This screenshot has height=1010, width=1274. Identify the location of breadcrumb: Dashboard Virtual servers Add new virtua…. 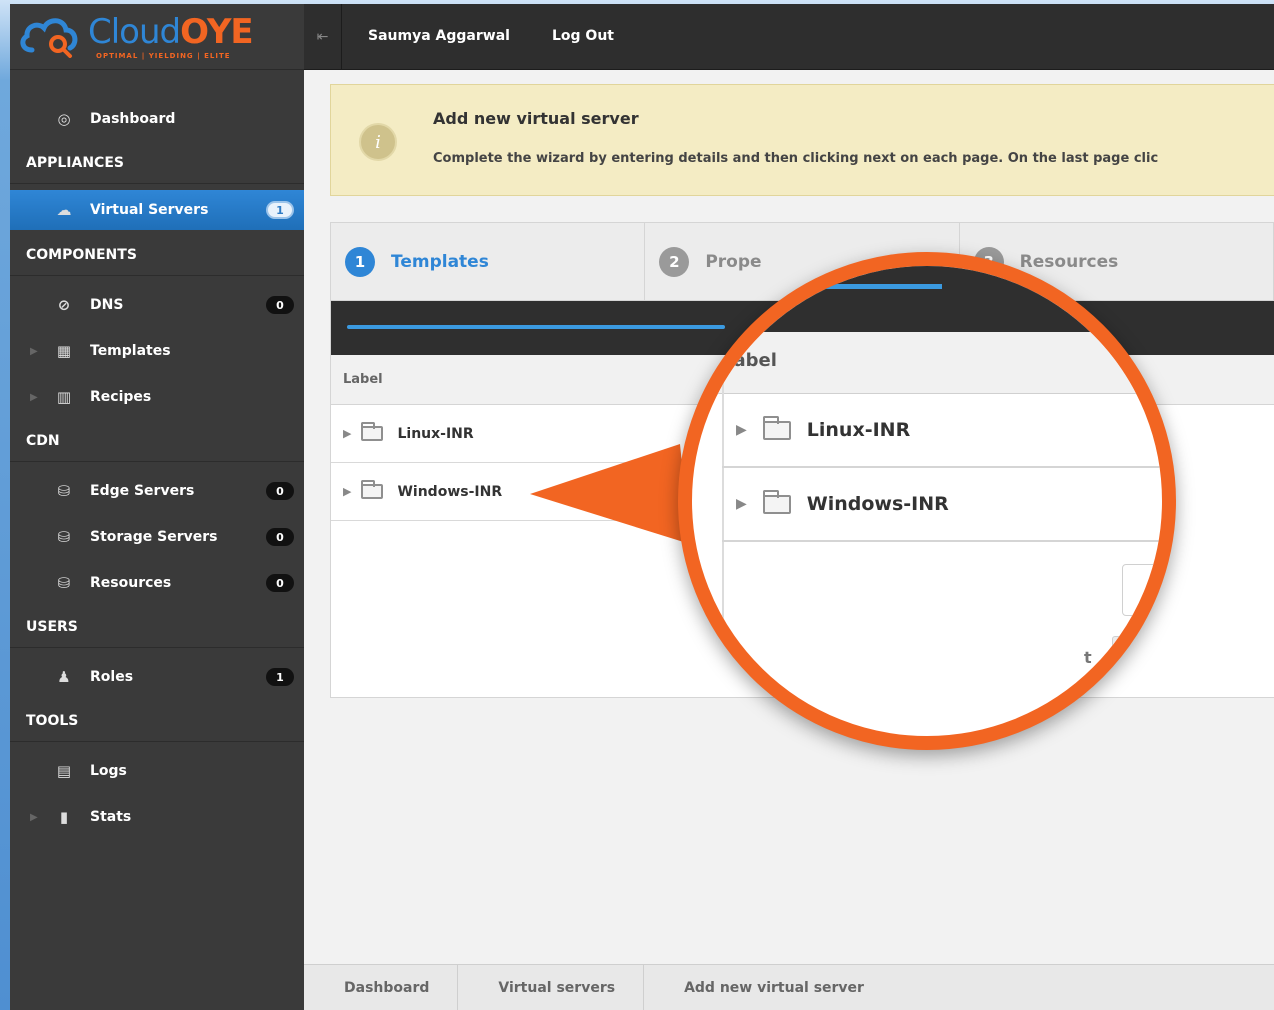
(789, 987).